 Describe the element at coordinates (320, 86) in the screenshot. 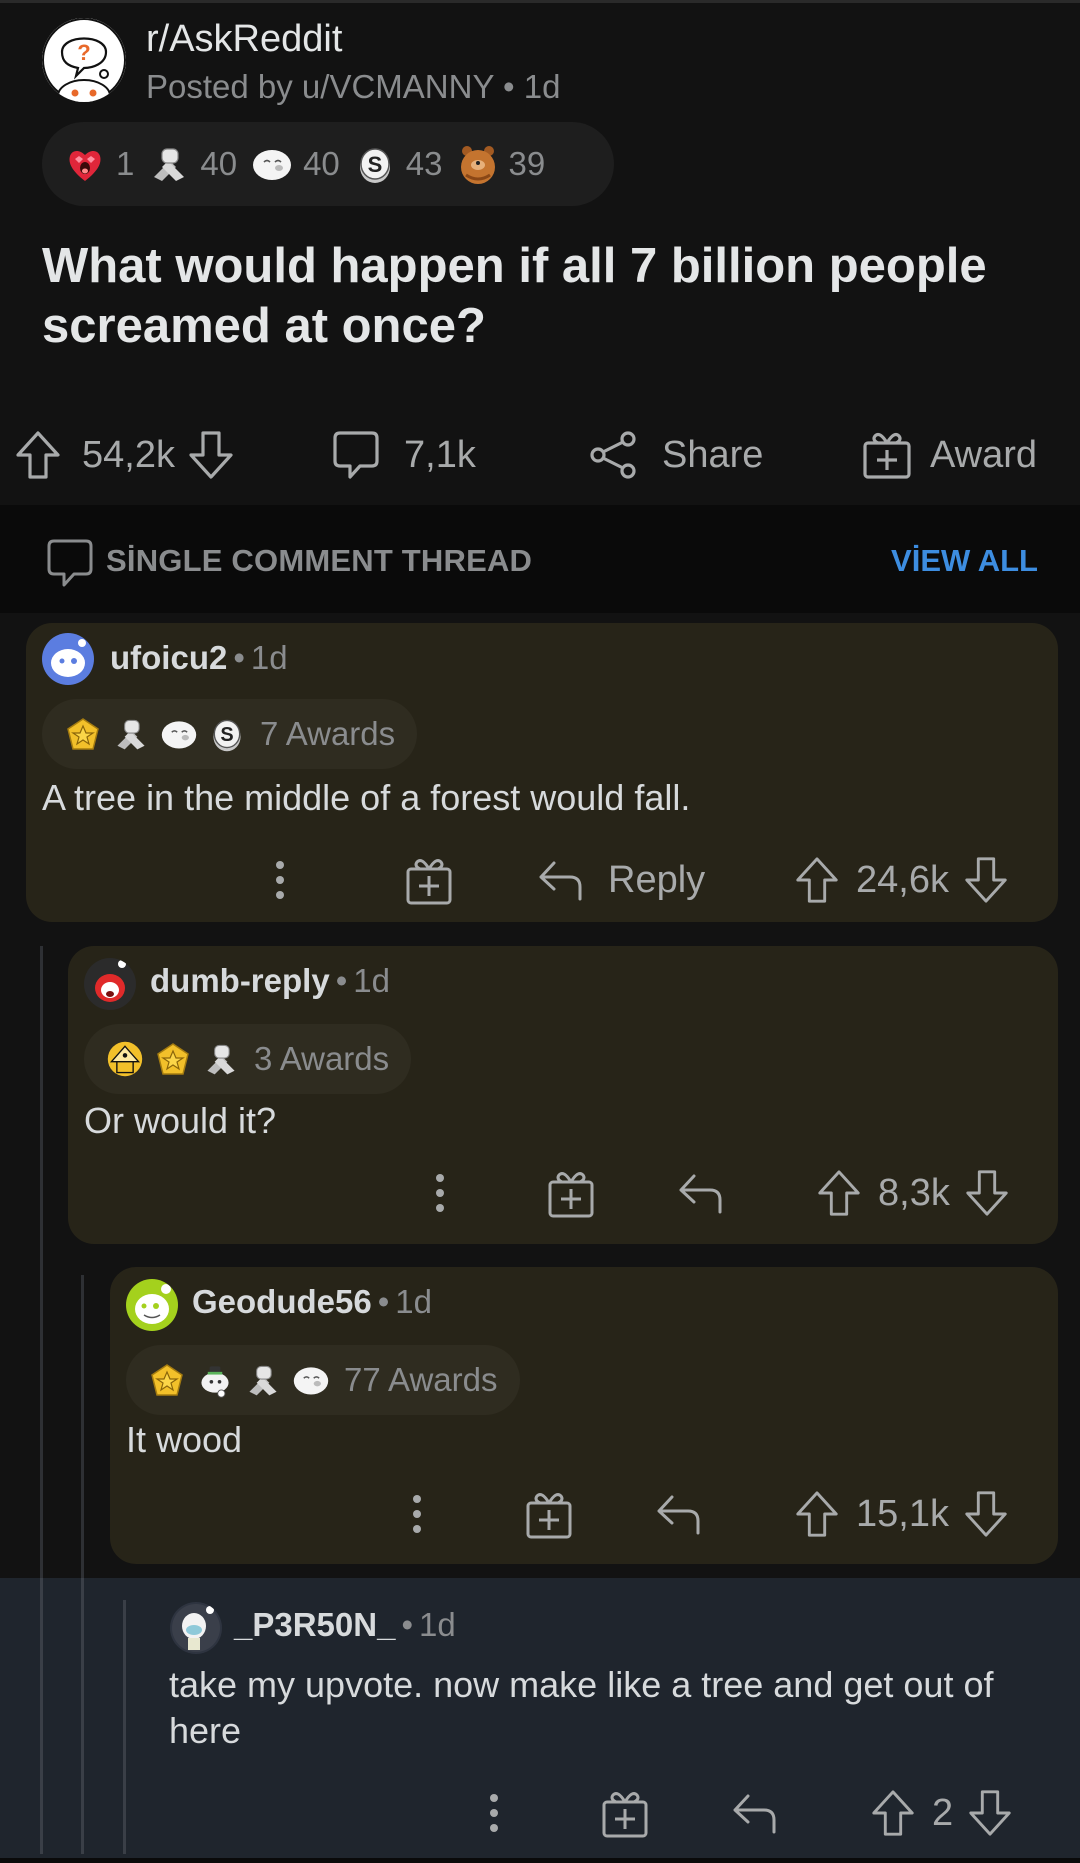

I see `posted-by-user: Posted by u/VCMANNY` at that location.